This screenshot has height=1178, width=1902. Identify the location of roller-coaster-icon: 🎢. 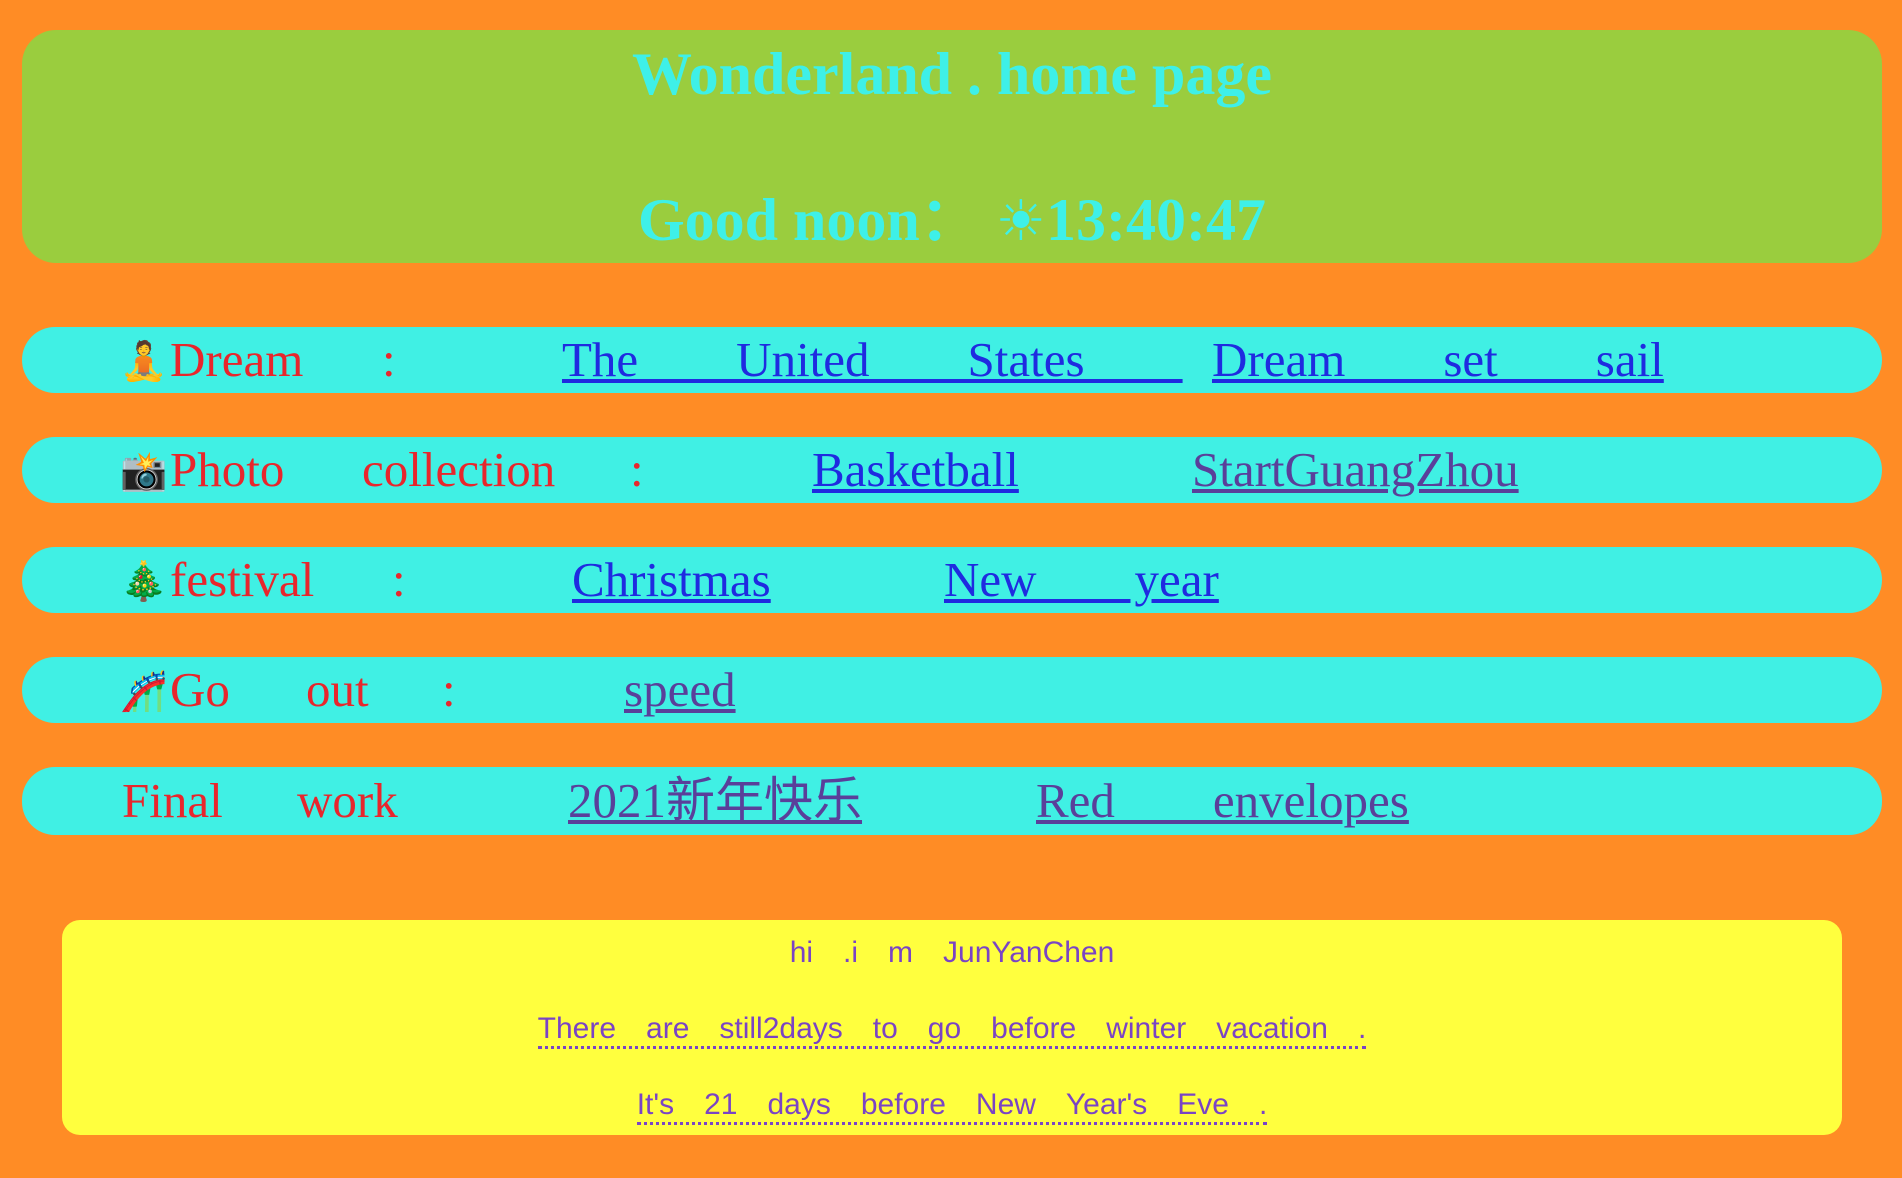
(144, 691).